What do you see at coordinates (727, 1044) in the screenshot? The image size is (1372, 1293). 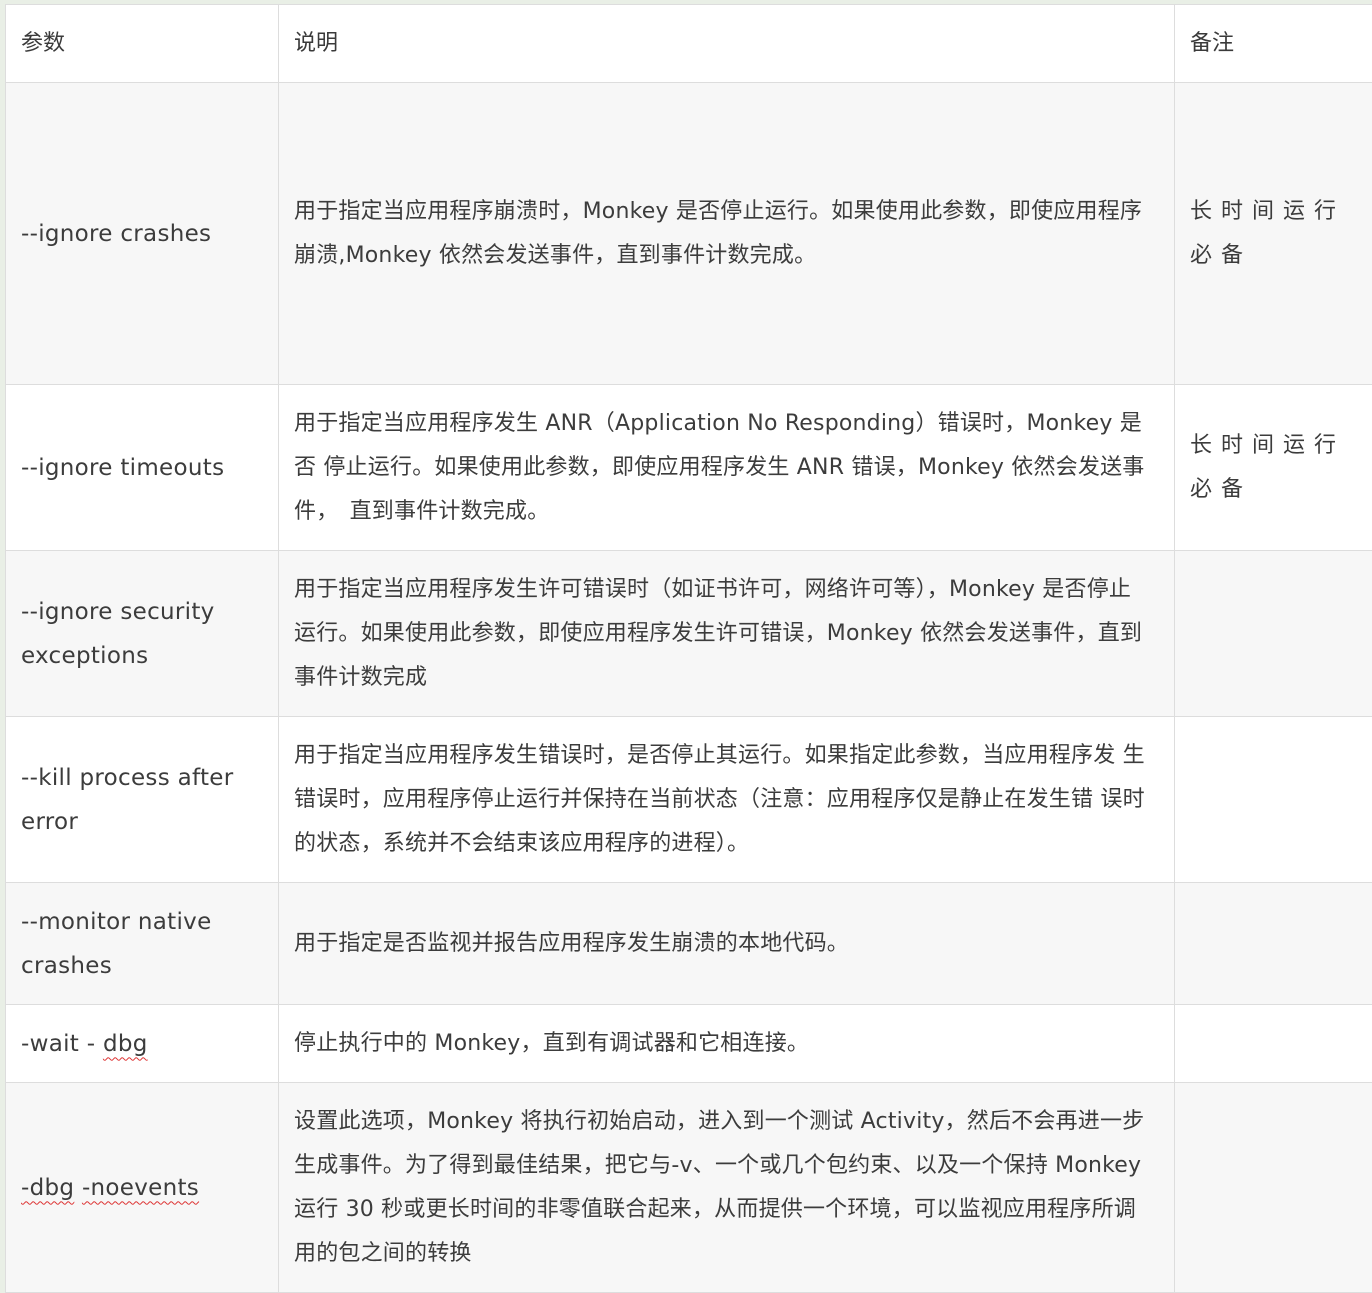 I see `desc-cell: 停止执行中的 Monkey，直到有调试器和它相连接。` at bounding box center [727, 1044].